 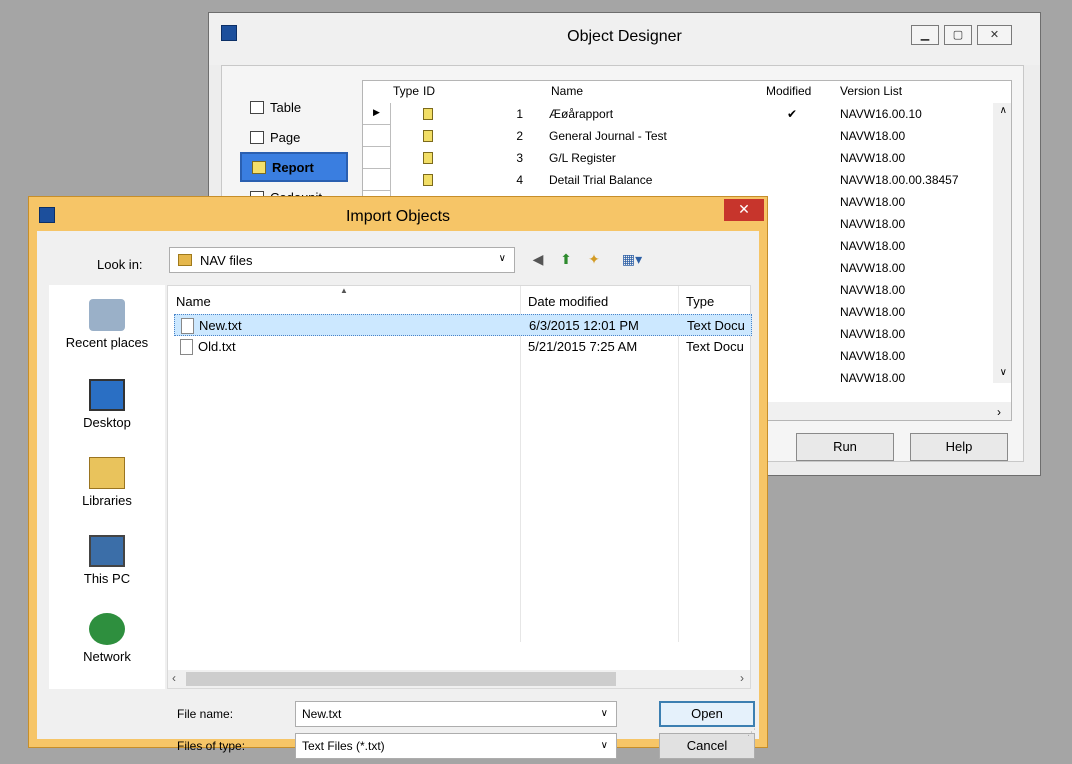 I want to click on scroll-down-icon: ∨, so click(x=1003, y=372).